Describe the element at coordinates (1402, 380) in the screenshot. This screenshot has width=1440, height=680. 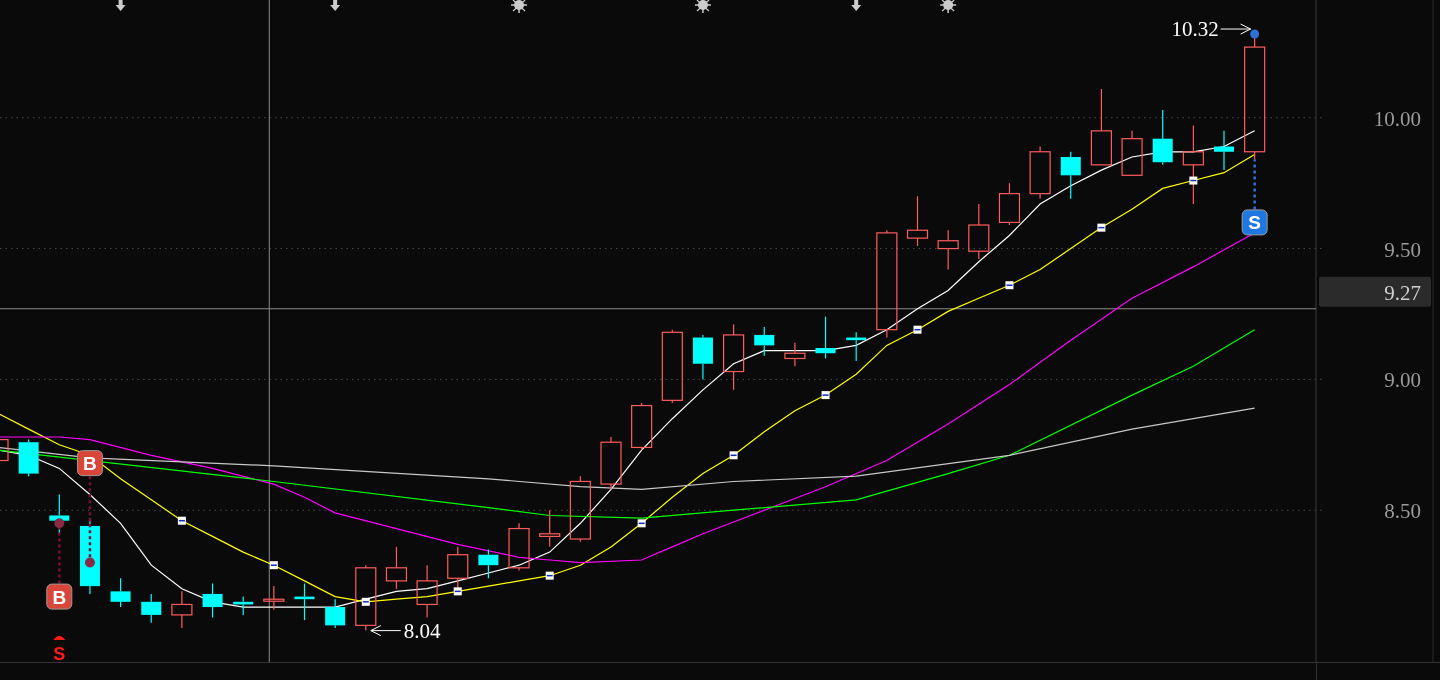
I see `axis-label: 9.00` at that location.